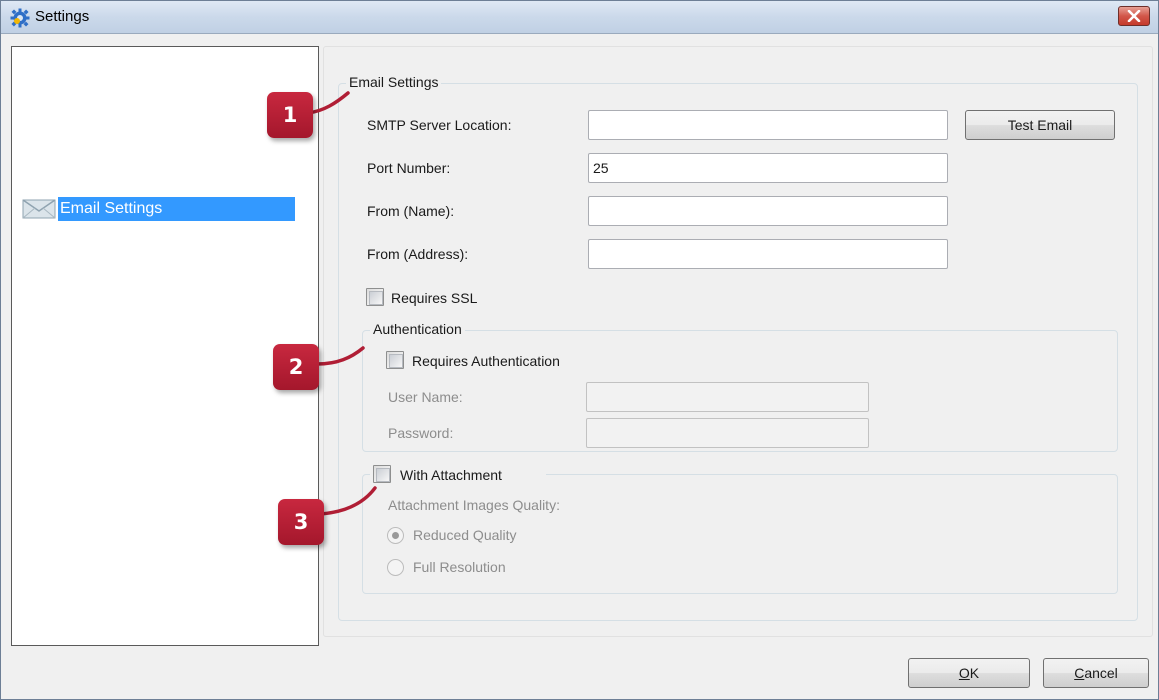 The height and width of the screenshot is (700, 1159). What do you see at coordinates (418, 254) in the screenshot?
I see `from-address-label: From (Address):` at bounding box center [418, 254].